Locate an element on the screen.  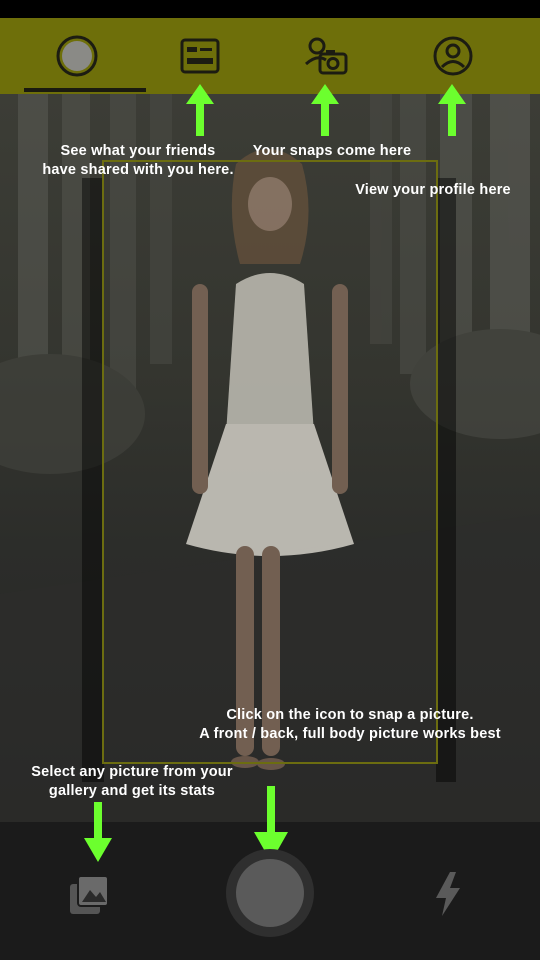
hint-arrow-profile is located at coordinates (452, 110).